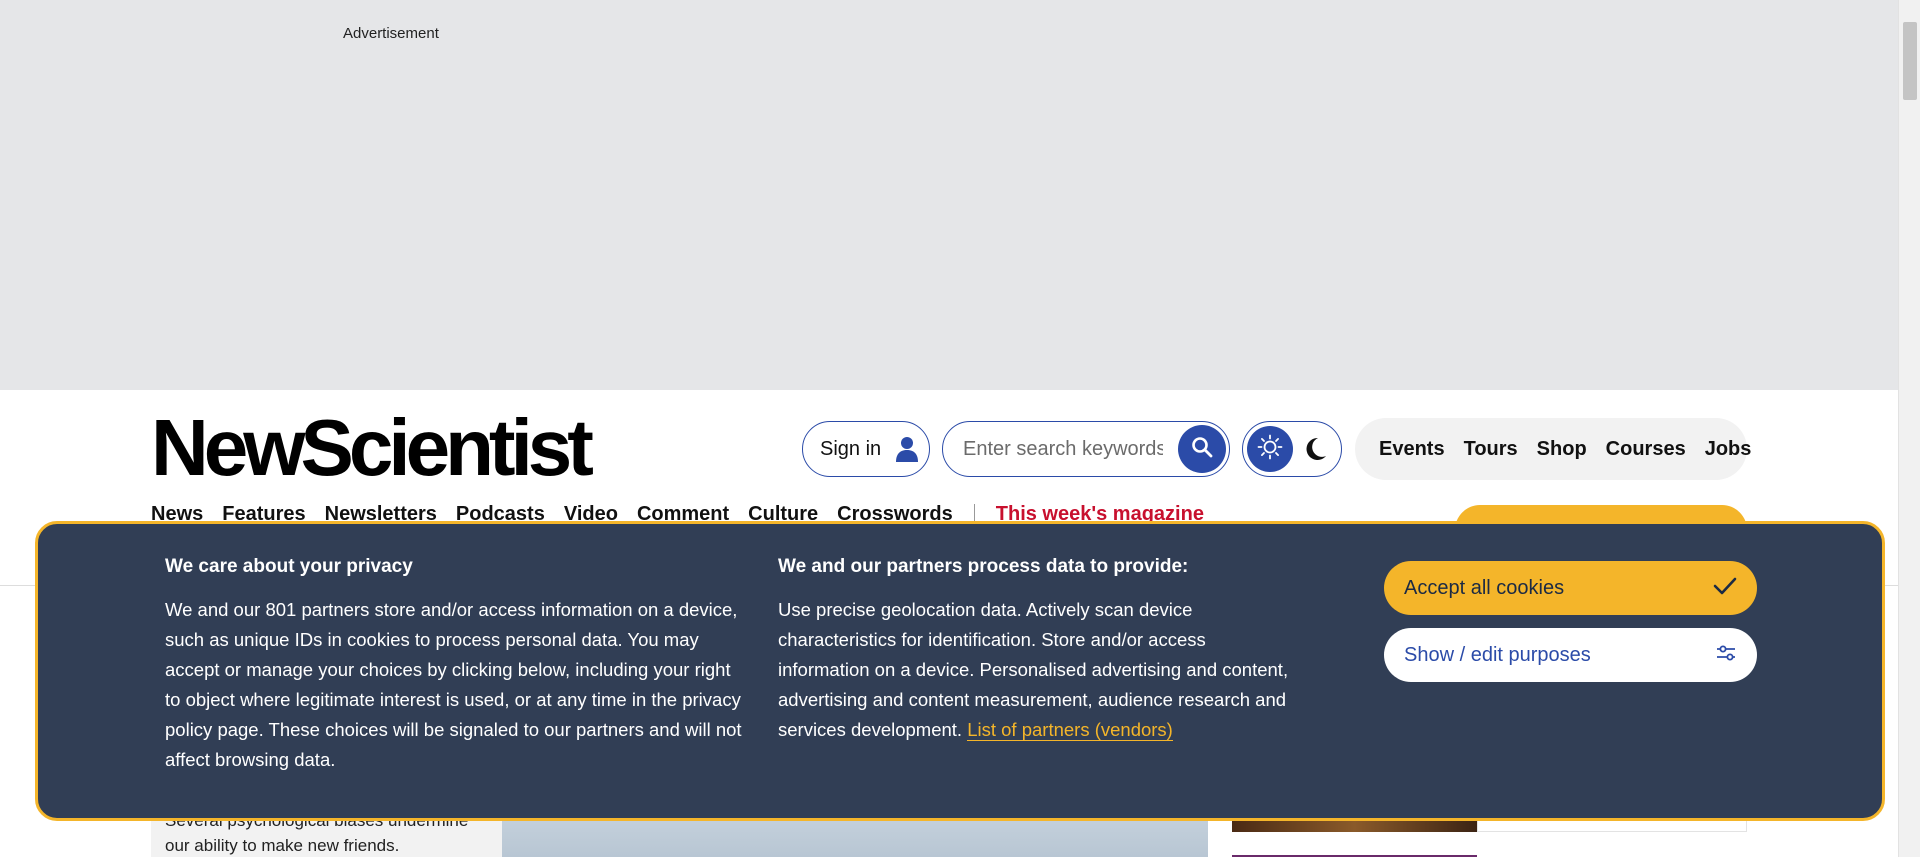 The width and height of the screenshot is (1920, 857). What do you see at coordinates (1484, 587) in the screenshot?
I see `accept-all-cookies-label: Accept all cookies` at bounding box center [1484, 587].